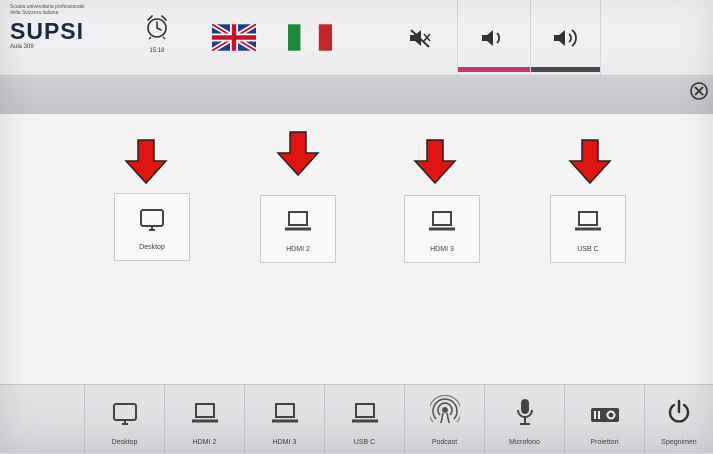 The height and width of the screenshot is (454, 713). I want to click on mute-button, so click(420, 37).